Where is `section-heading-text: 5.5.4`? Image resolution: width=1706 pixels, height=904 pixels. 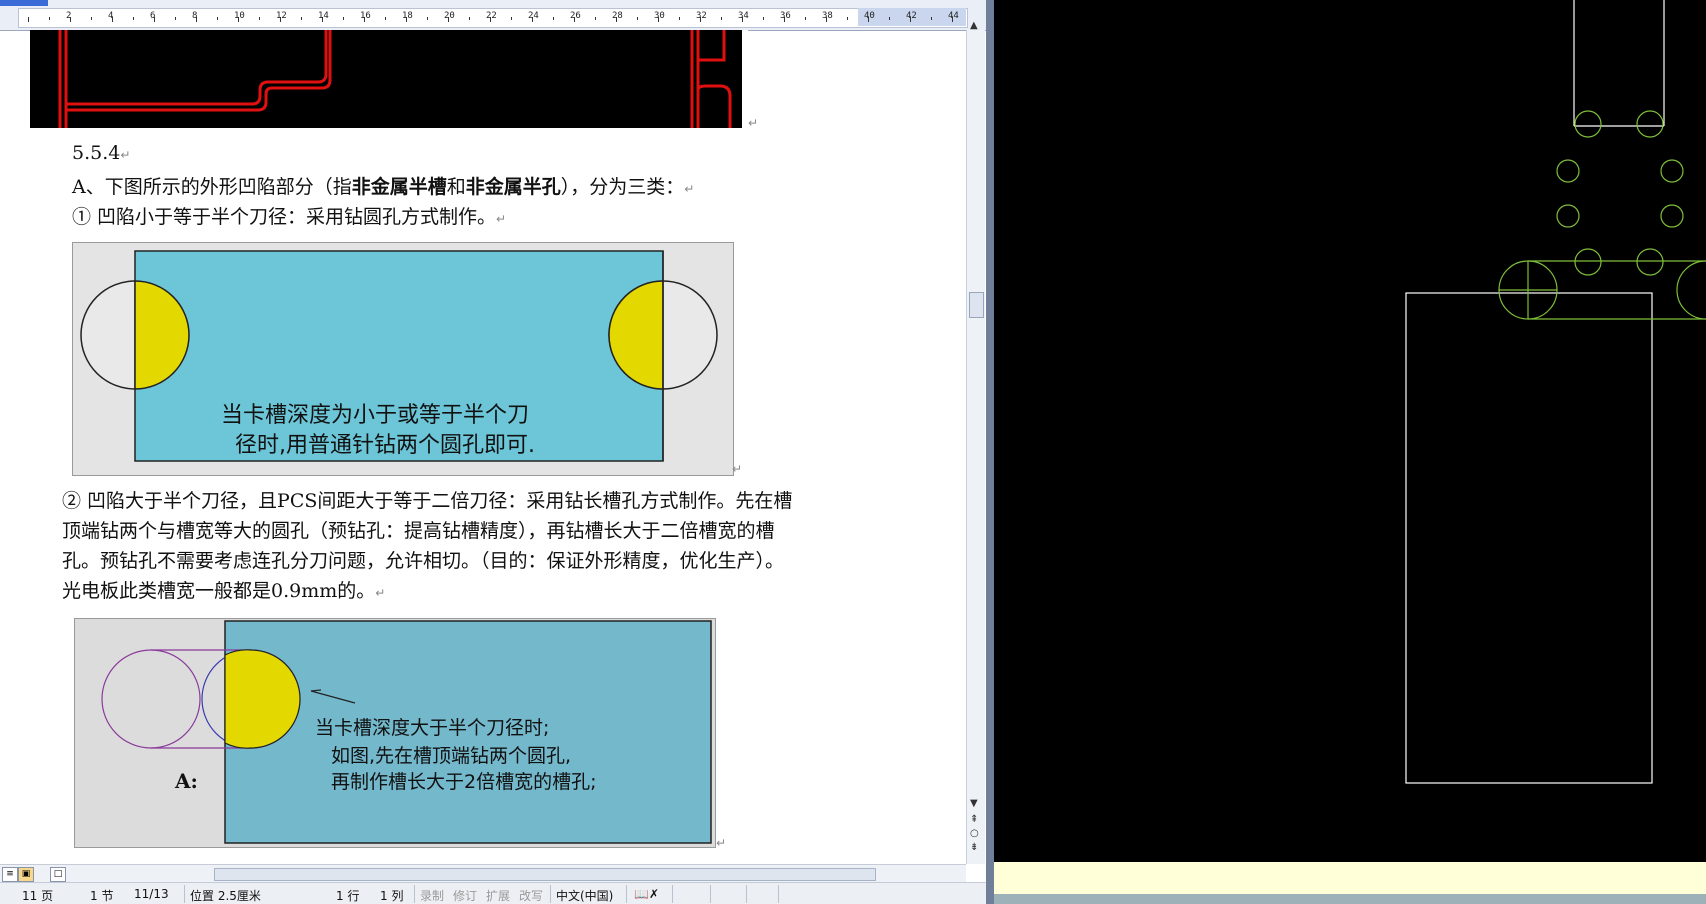
section-heading-text: 5.5.4 is located at coordinates (96, 153).